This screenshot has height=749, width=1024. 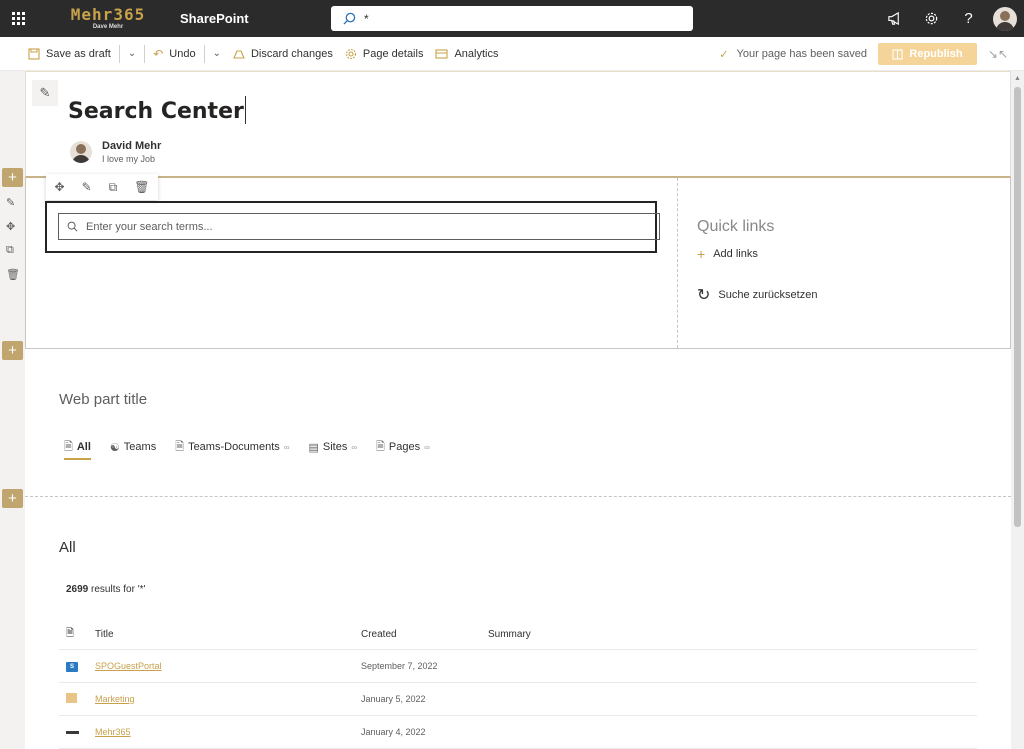 I want to click on result-title-link: Marketing, so click(x=115, y=699).